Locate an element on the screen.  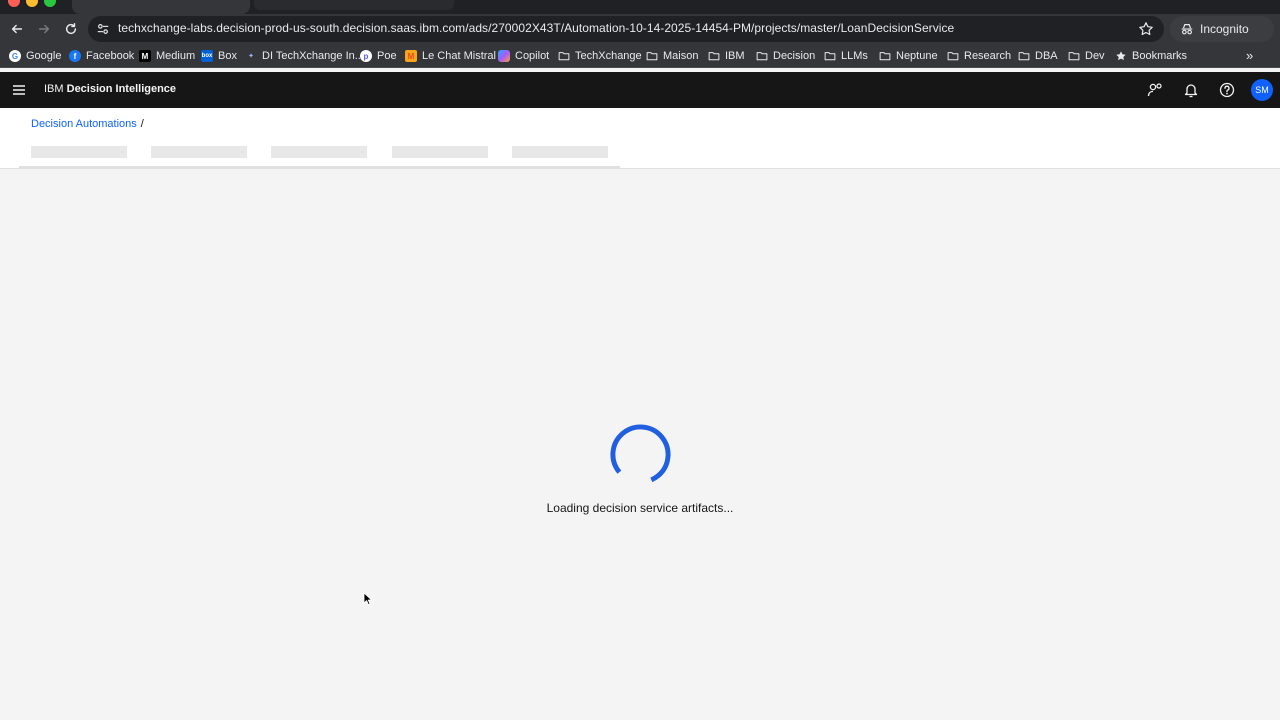
arrow-right-icon is located at coordinates (44, 29).